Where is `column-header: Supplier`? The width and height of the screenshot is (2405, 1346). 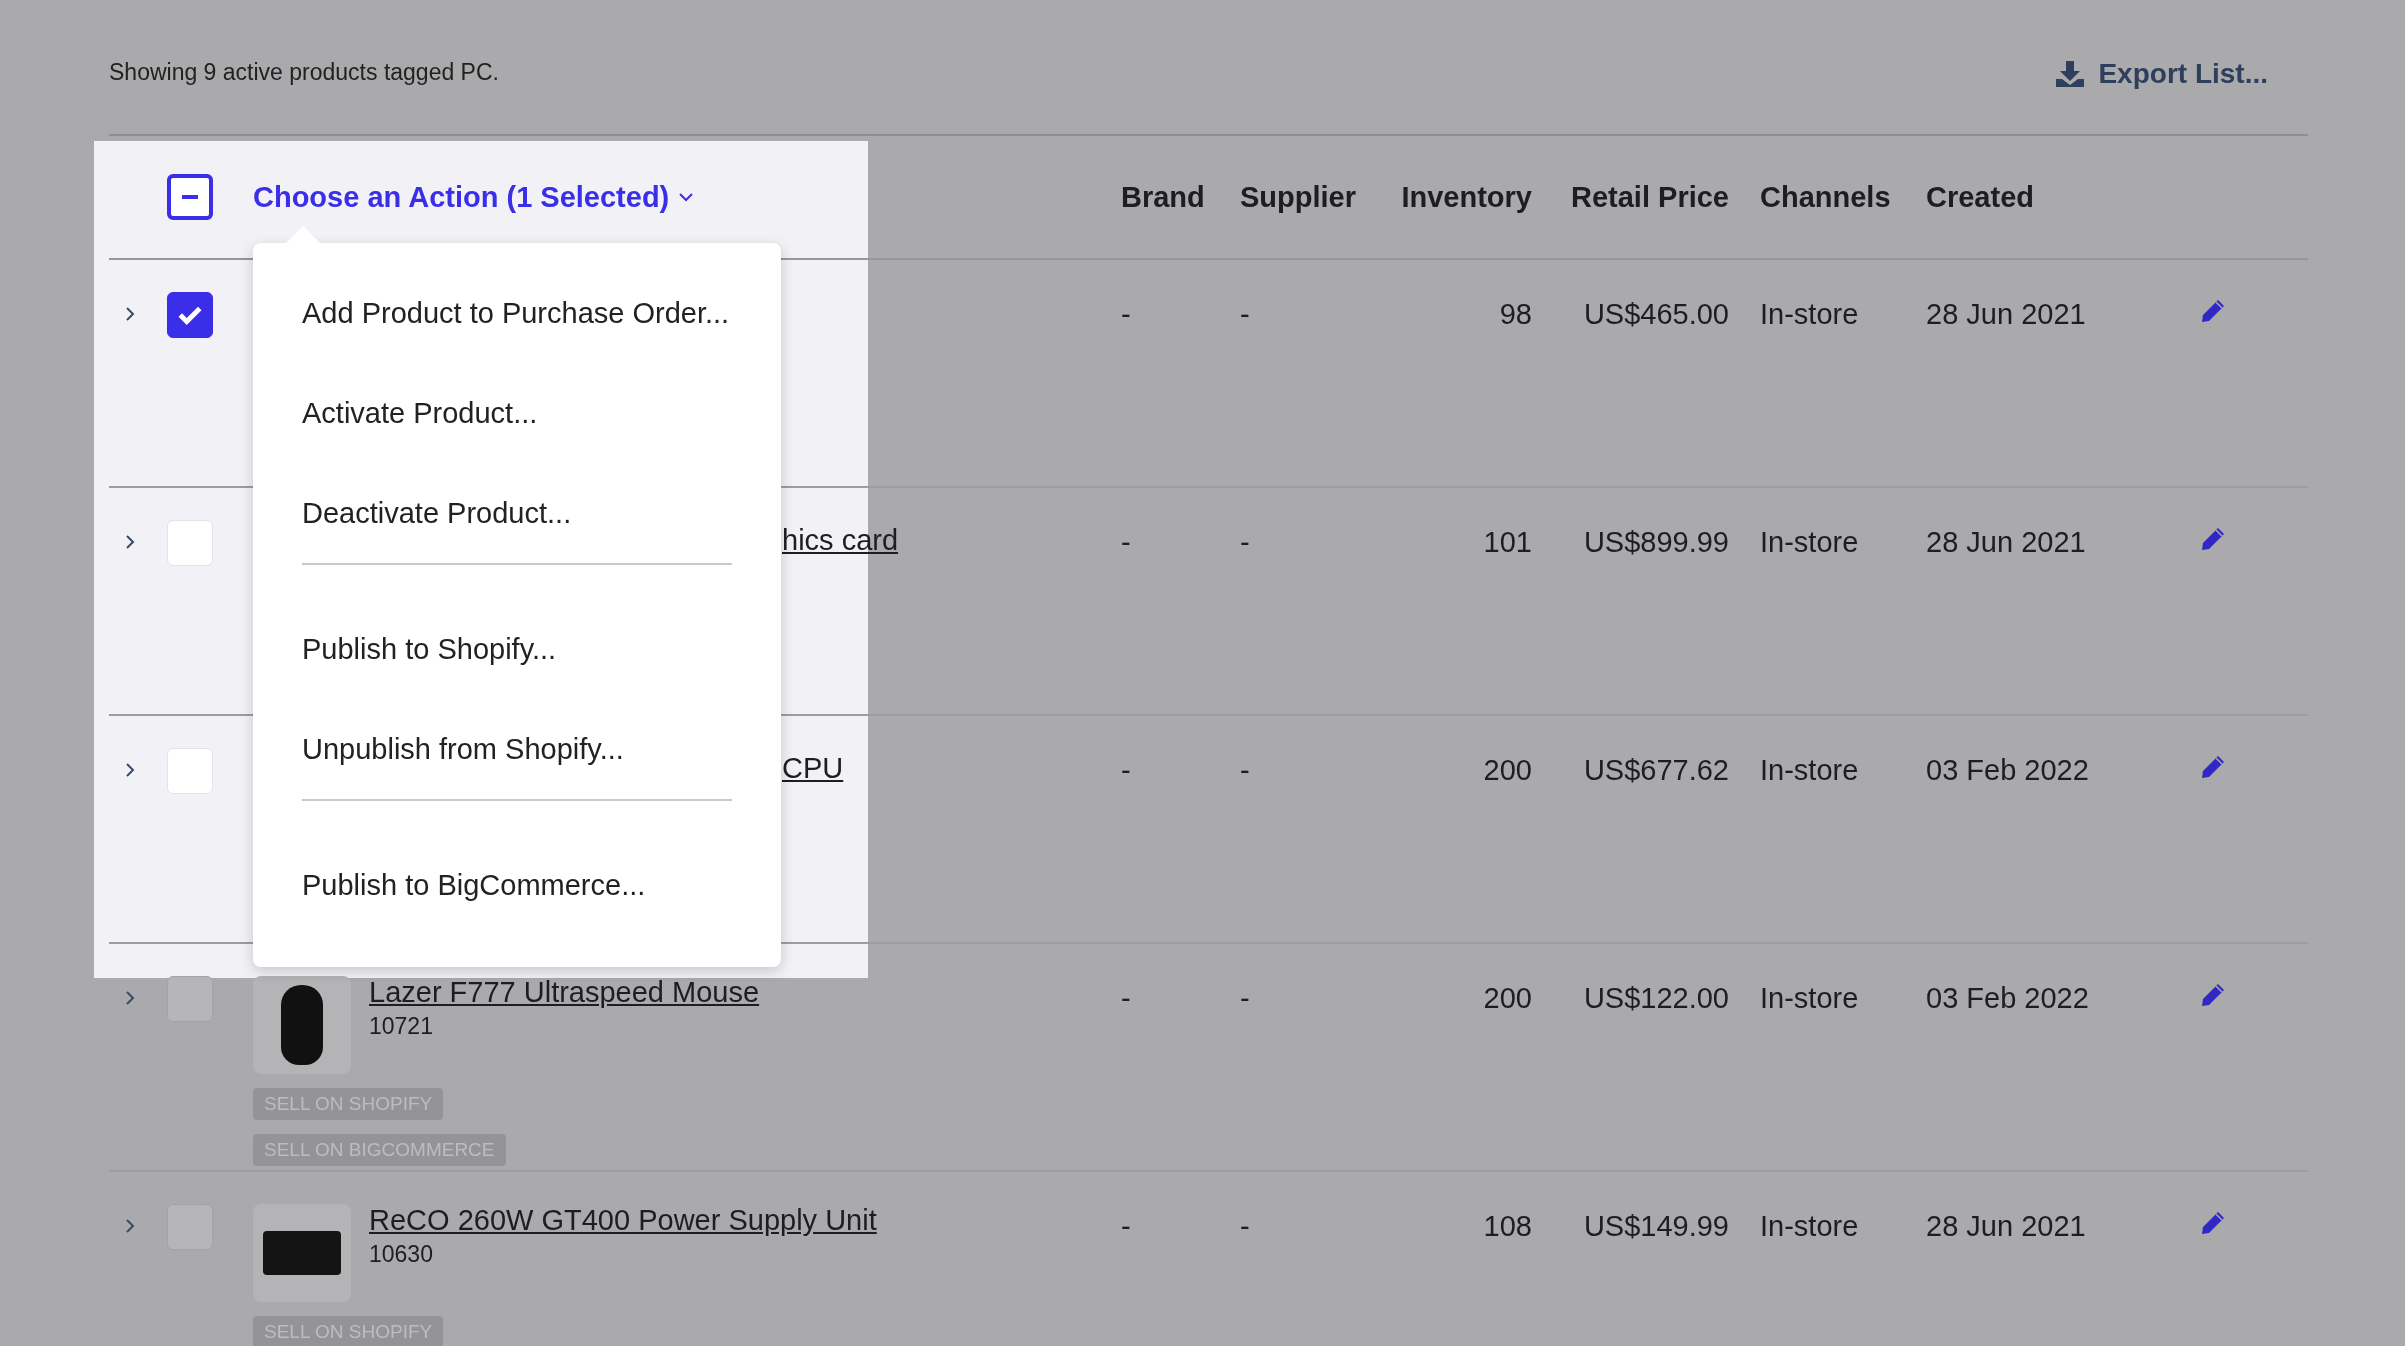
column-header: Supplier is located at coordinates (1298, 197).